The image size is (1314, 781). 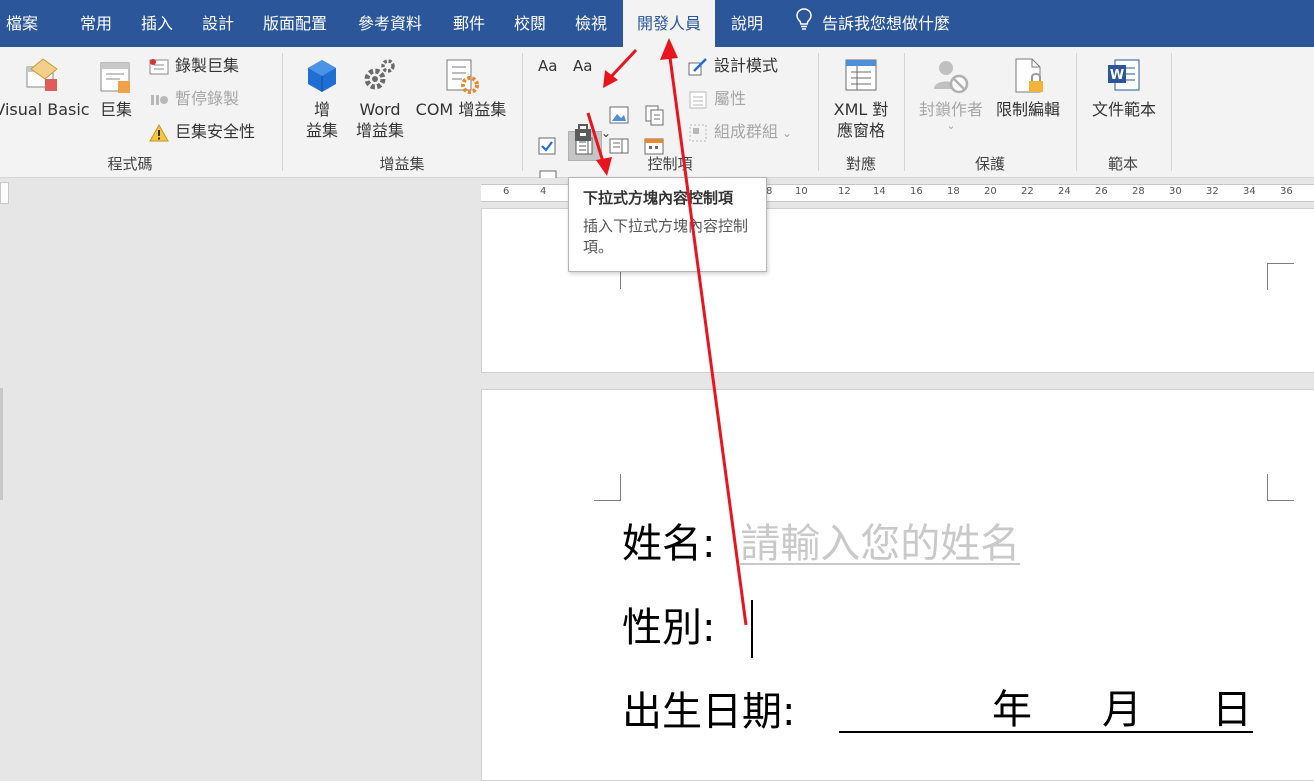 I want to click on word-addins-label-line1: Word, so click(x=380, y=109).